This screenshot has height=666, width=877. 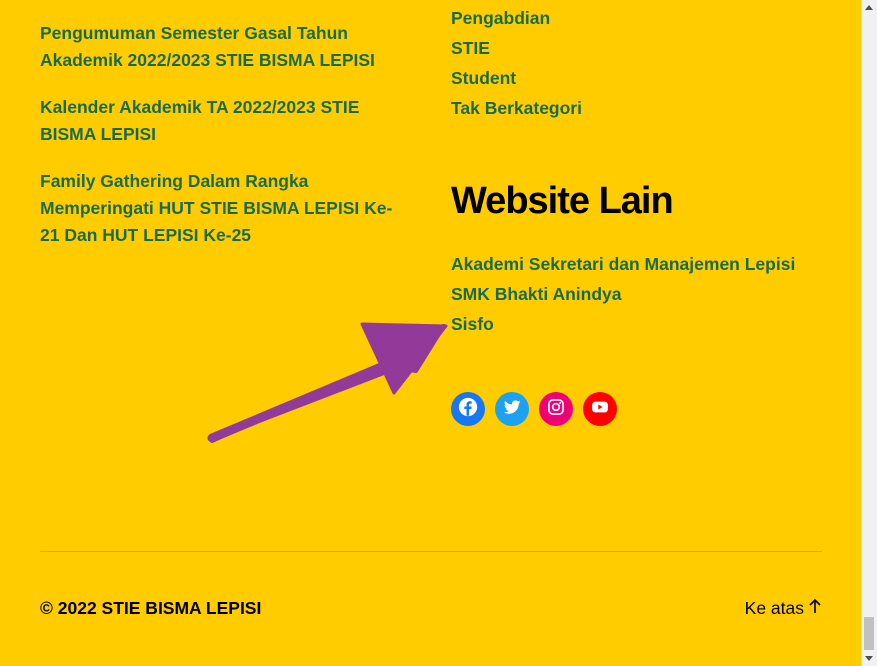 I want to click on to-top-link: Ke atas, so click(x=783, y=608).